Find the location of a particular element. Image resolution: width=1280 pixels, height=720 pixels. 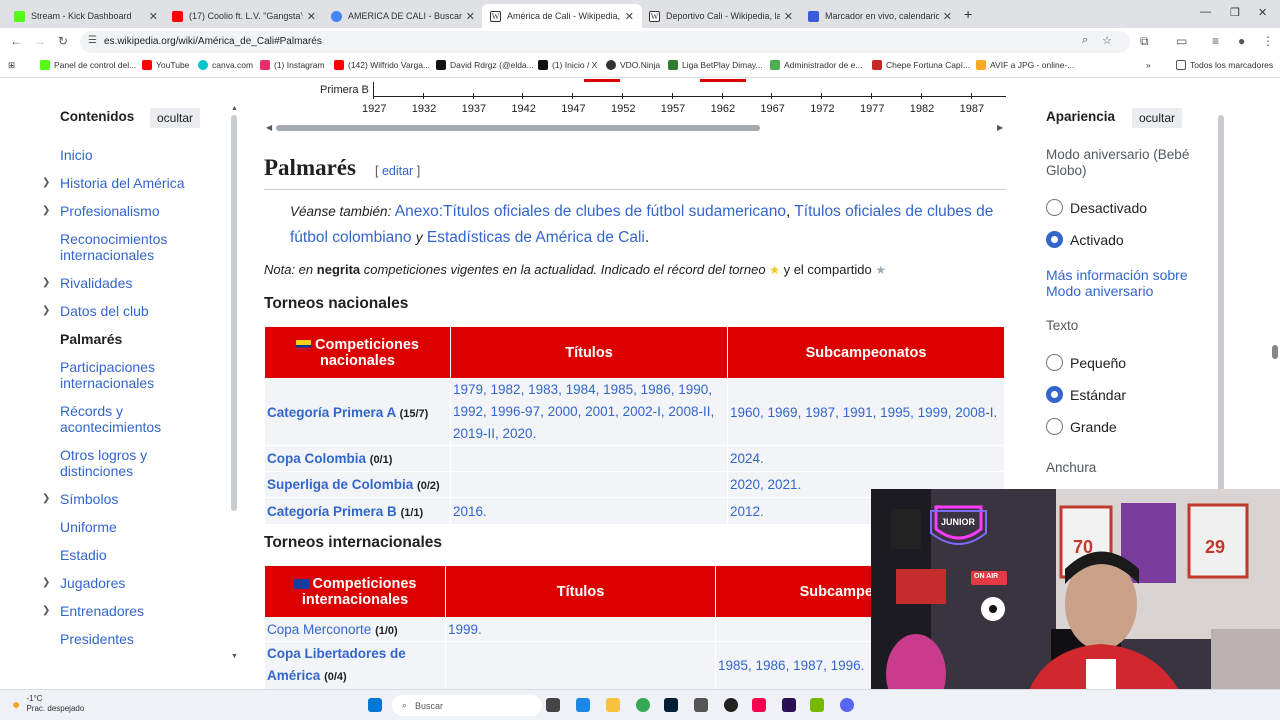

toc-item: Récords y acontecimientos is located at coordinates (140, 419).